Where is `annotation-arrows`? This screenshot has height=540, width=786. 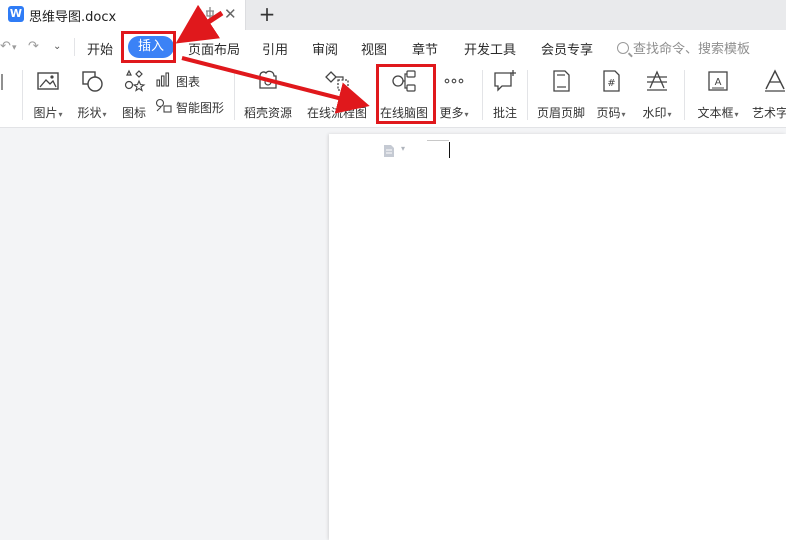 annotation-arrows is located at coordinates (272, 59).